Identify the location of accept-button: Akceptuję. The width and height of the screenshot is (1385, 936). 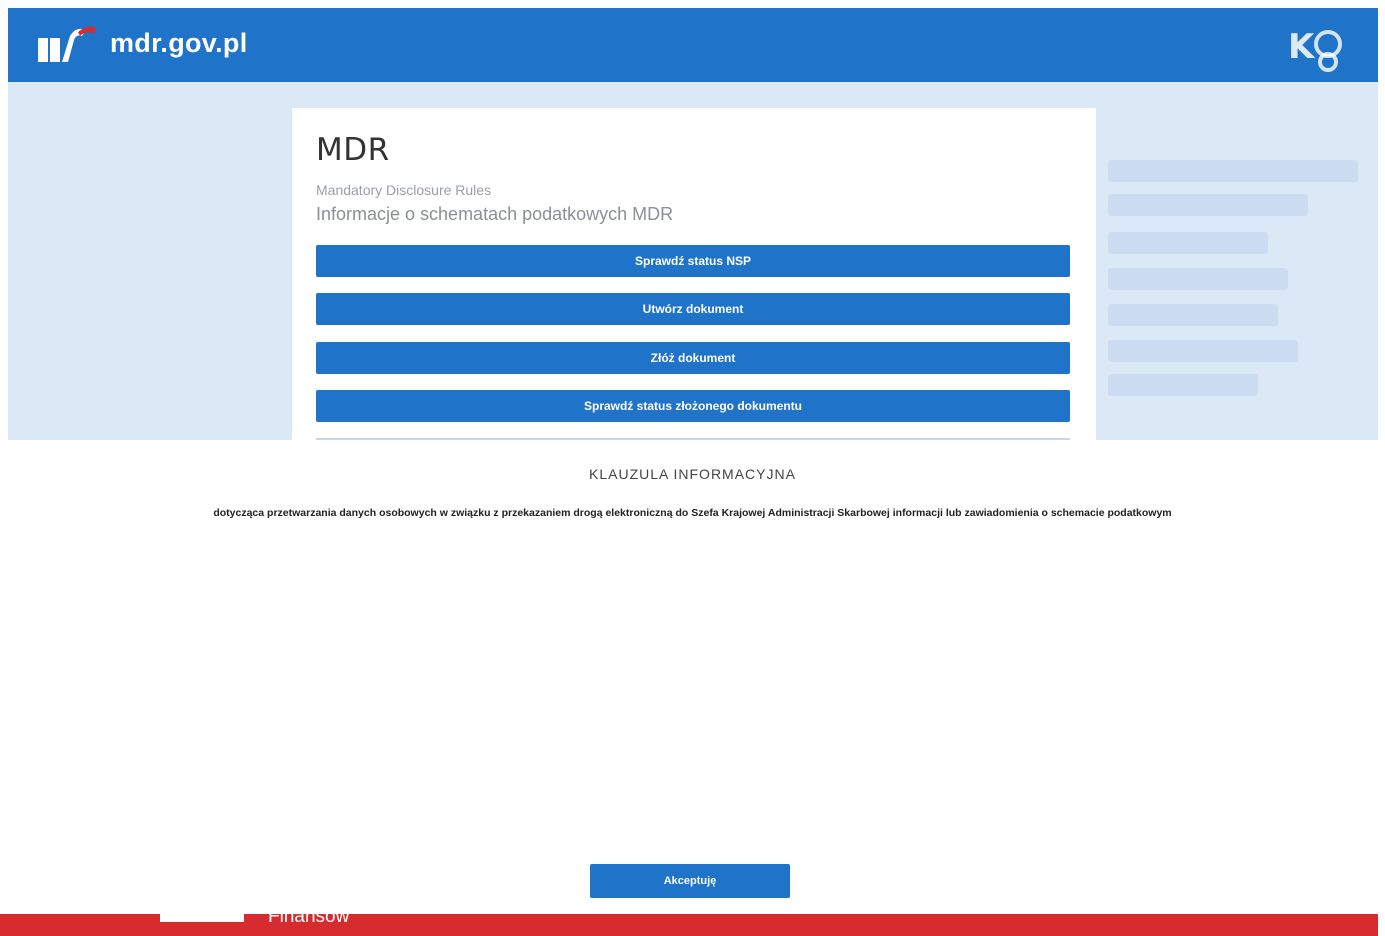
(690, 881).